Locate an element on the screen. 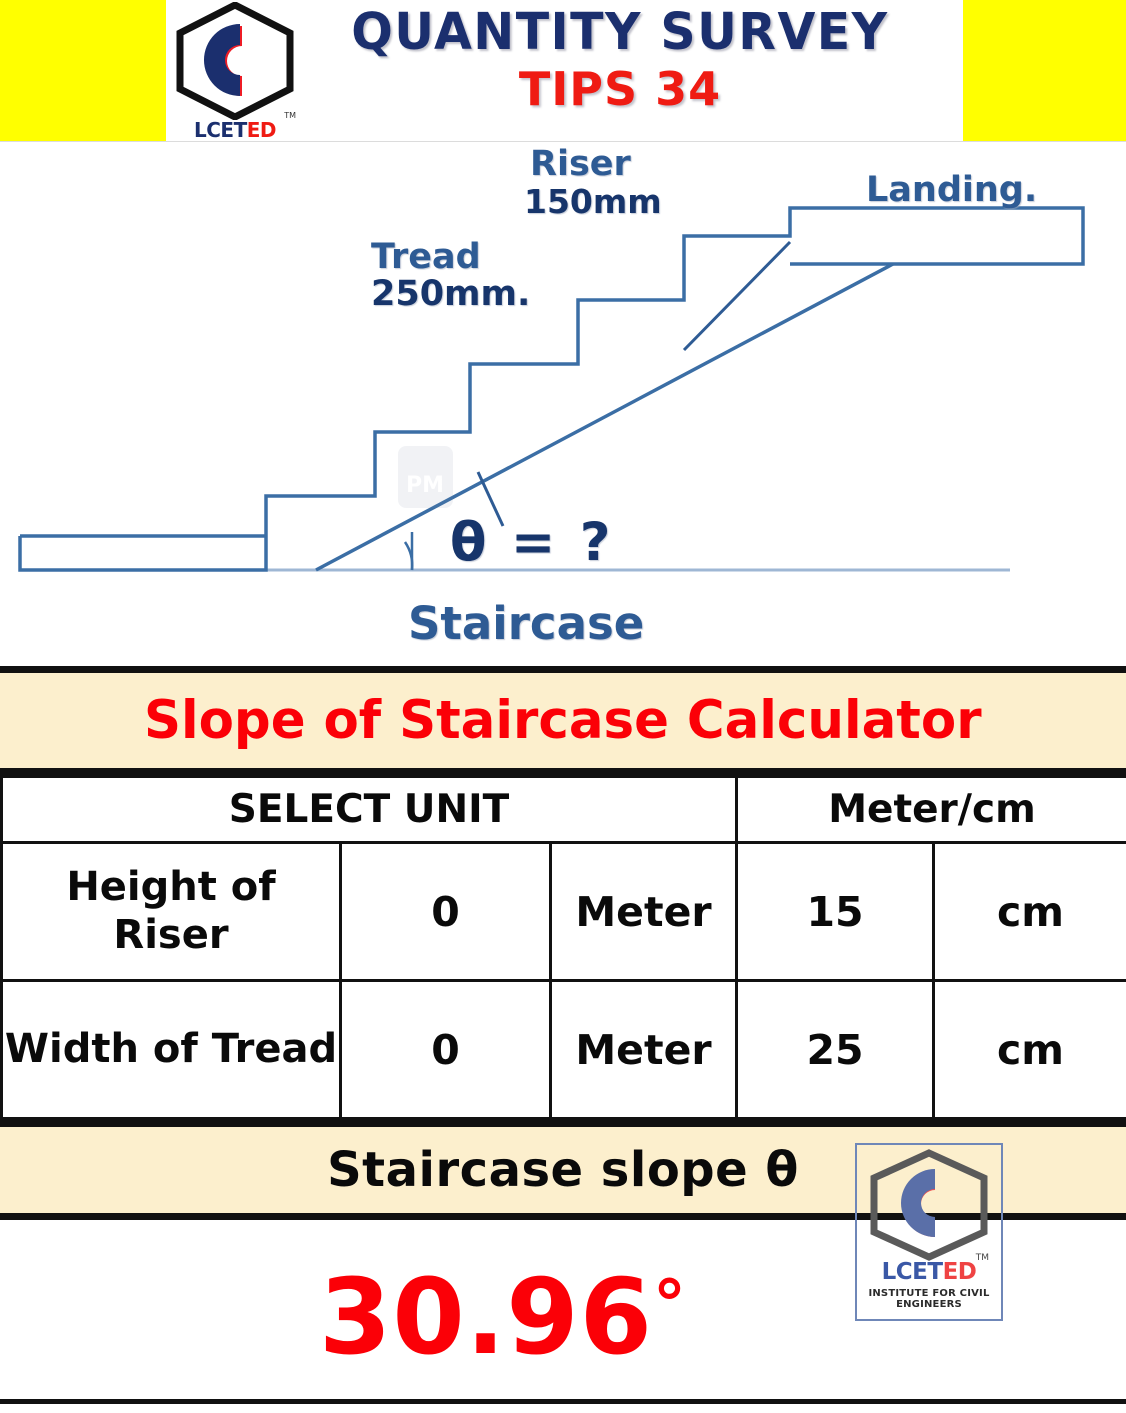 This screenshot has height=1413, width=1126. input-height-of-riser-meter: 0 is located at coordinates (446, 912).